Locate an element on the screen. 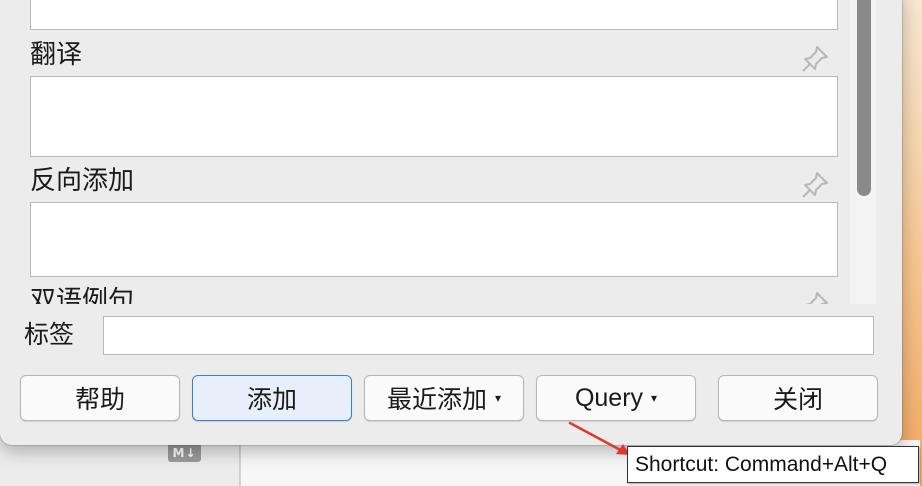 The image size is (922, 486). recent-add-button: 最近添加 ▾ is located at coordinates (444, 398).